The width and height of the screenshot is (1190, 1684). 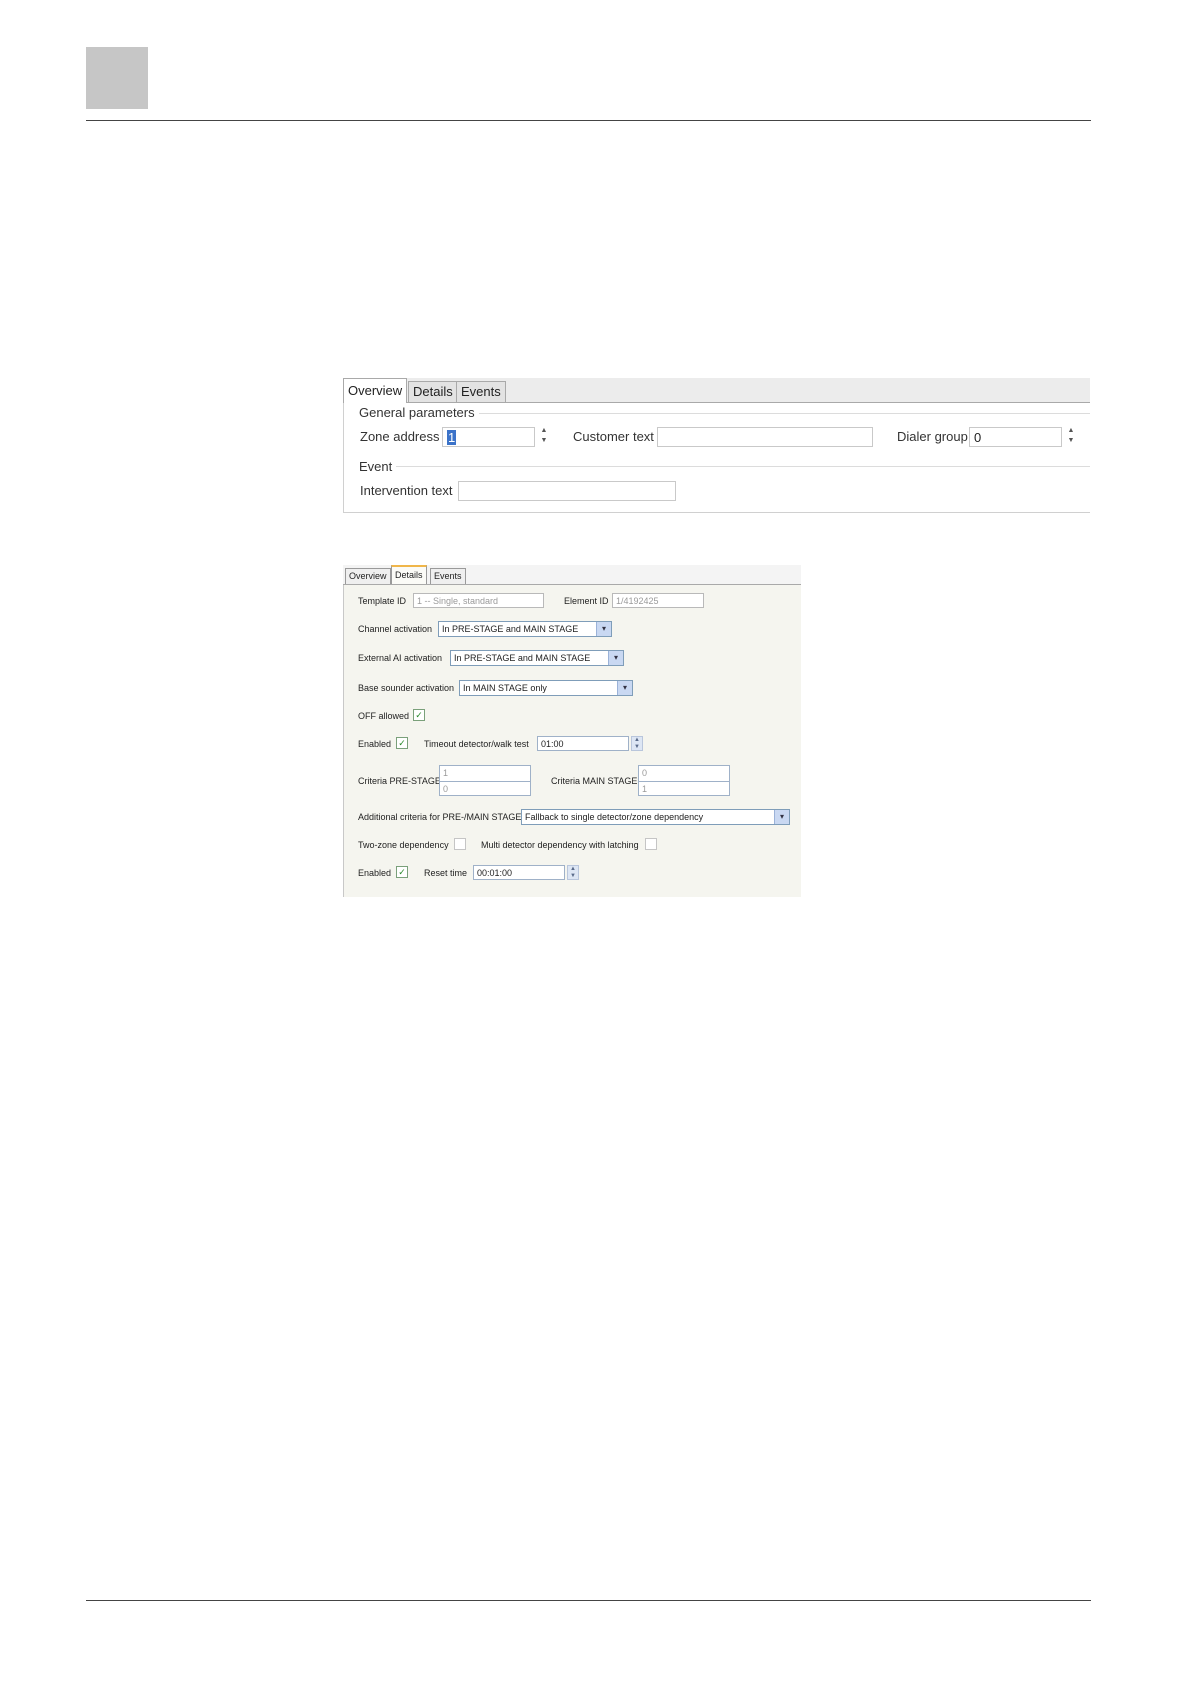 I want to click on reset-time-label: Reset time, so click(x=446, y=873).